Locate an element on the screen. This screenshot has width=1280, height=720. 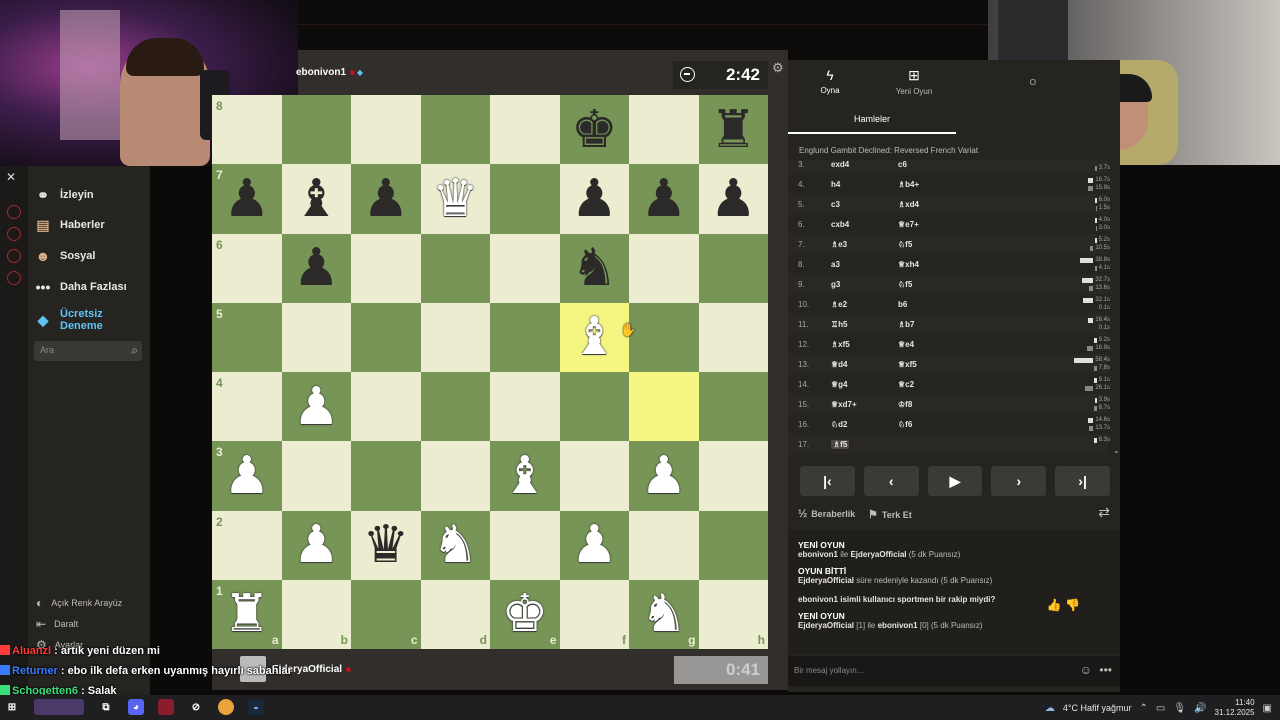
sidebar-item-news: ▤ Haberler is located at coordinates (69, 225).